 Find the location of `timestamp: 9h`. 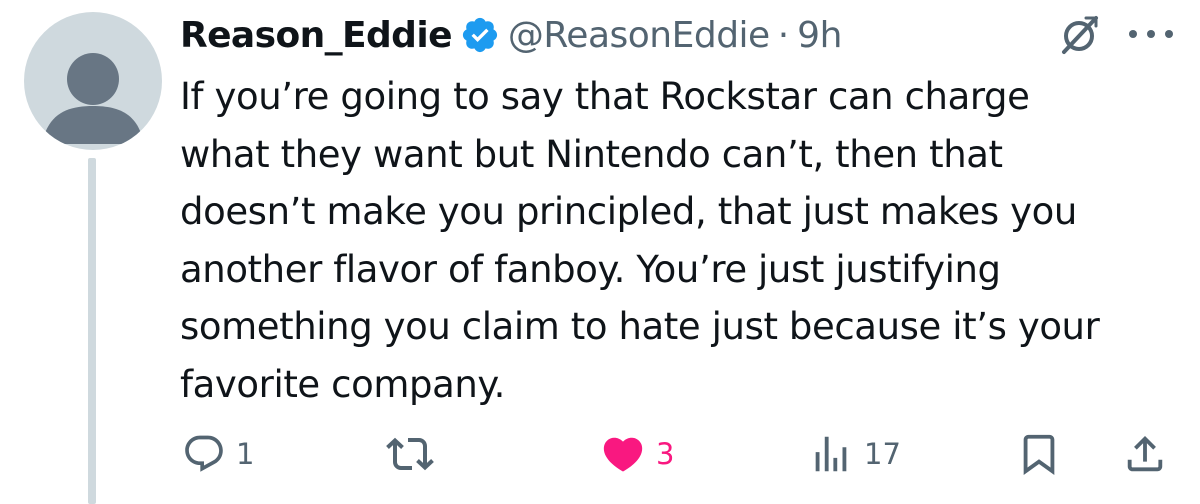

timestamp: 9h is located at coordinates (819, 35).